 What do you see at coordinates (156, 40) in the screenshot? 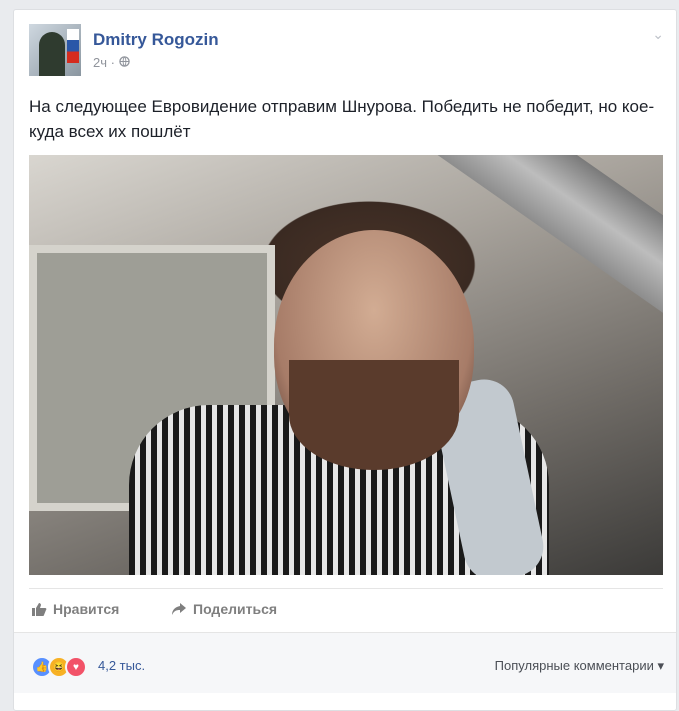
I see `author-name: Dmitry Rogozin` at bounding box center [156, 40].